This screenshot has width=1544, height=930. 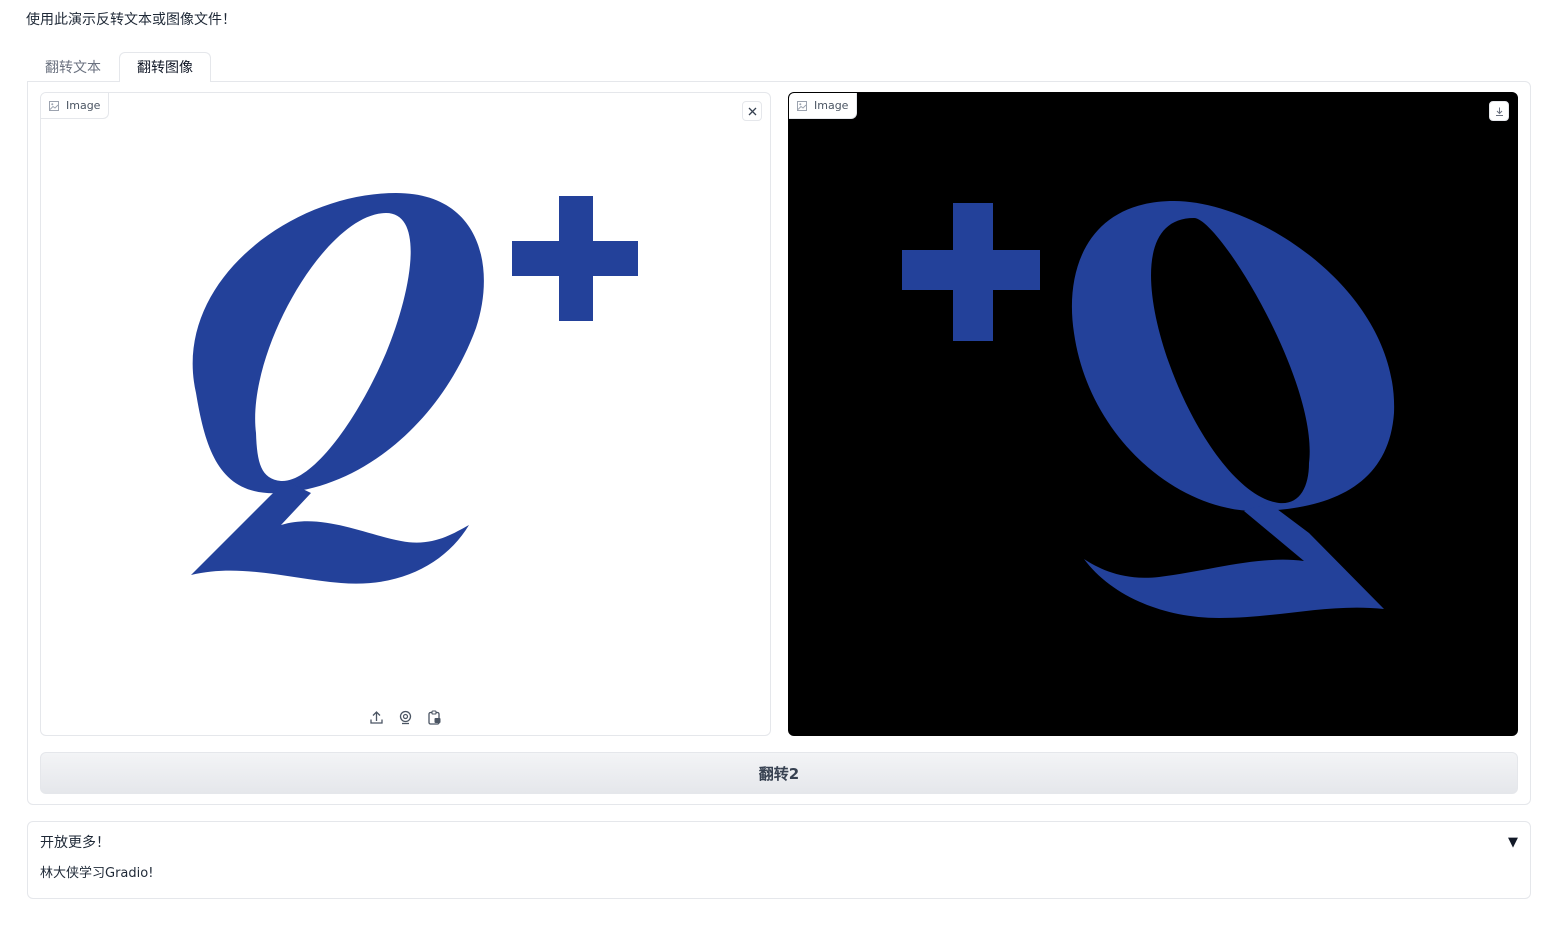 I want to click on paste-clipboard-button, so click(x=435, y=717).